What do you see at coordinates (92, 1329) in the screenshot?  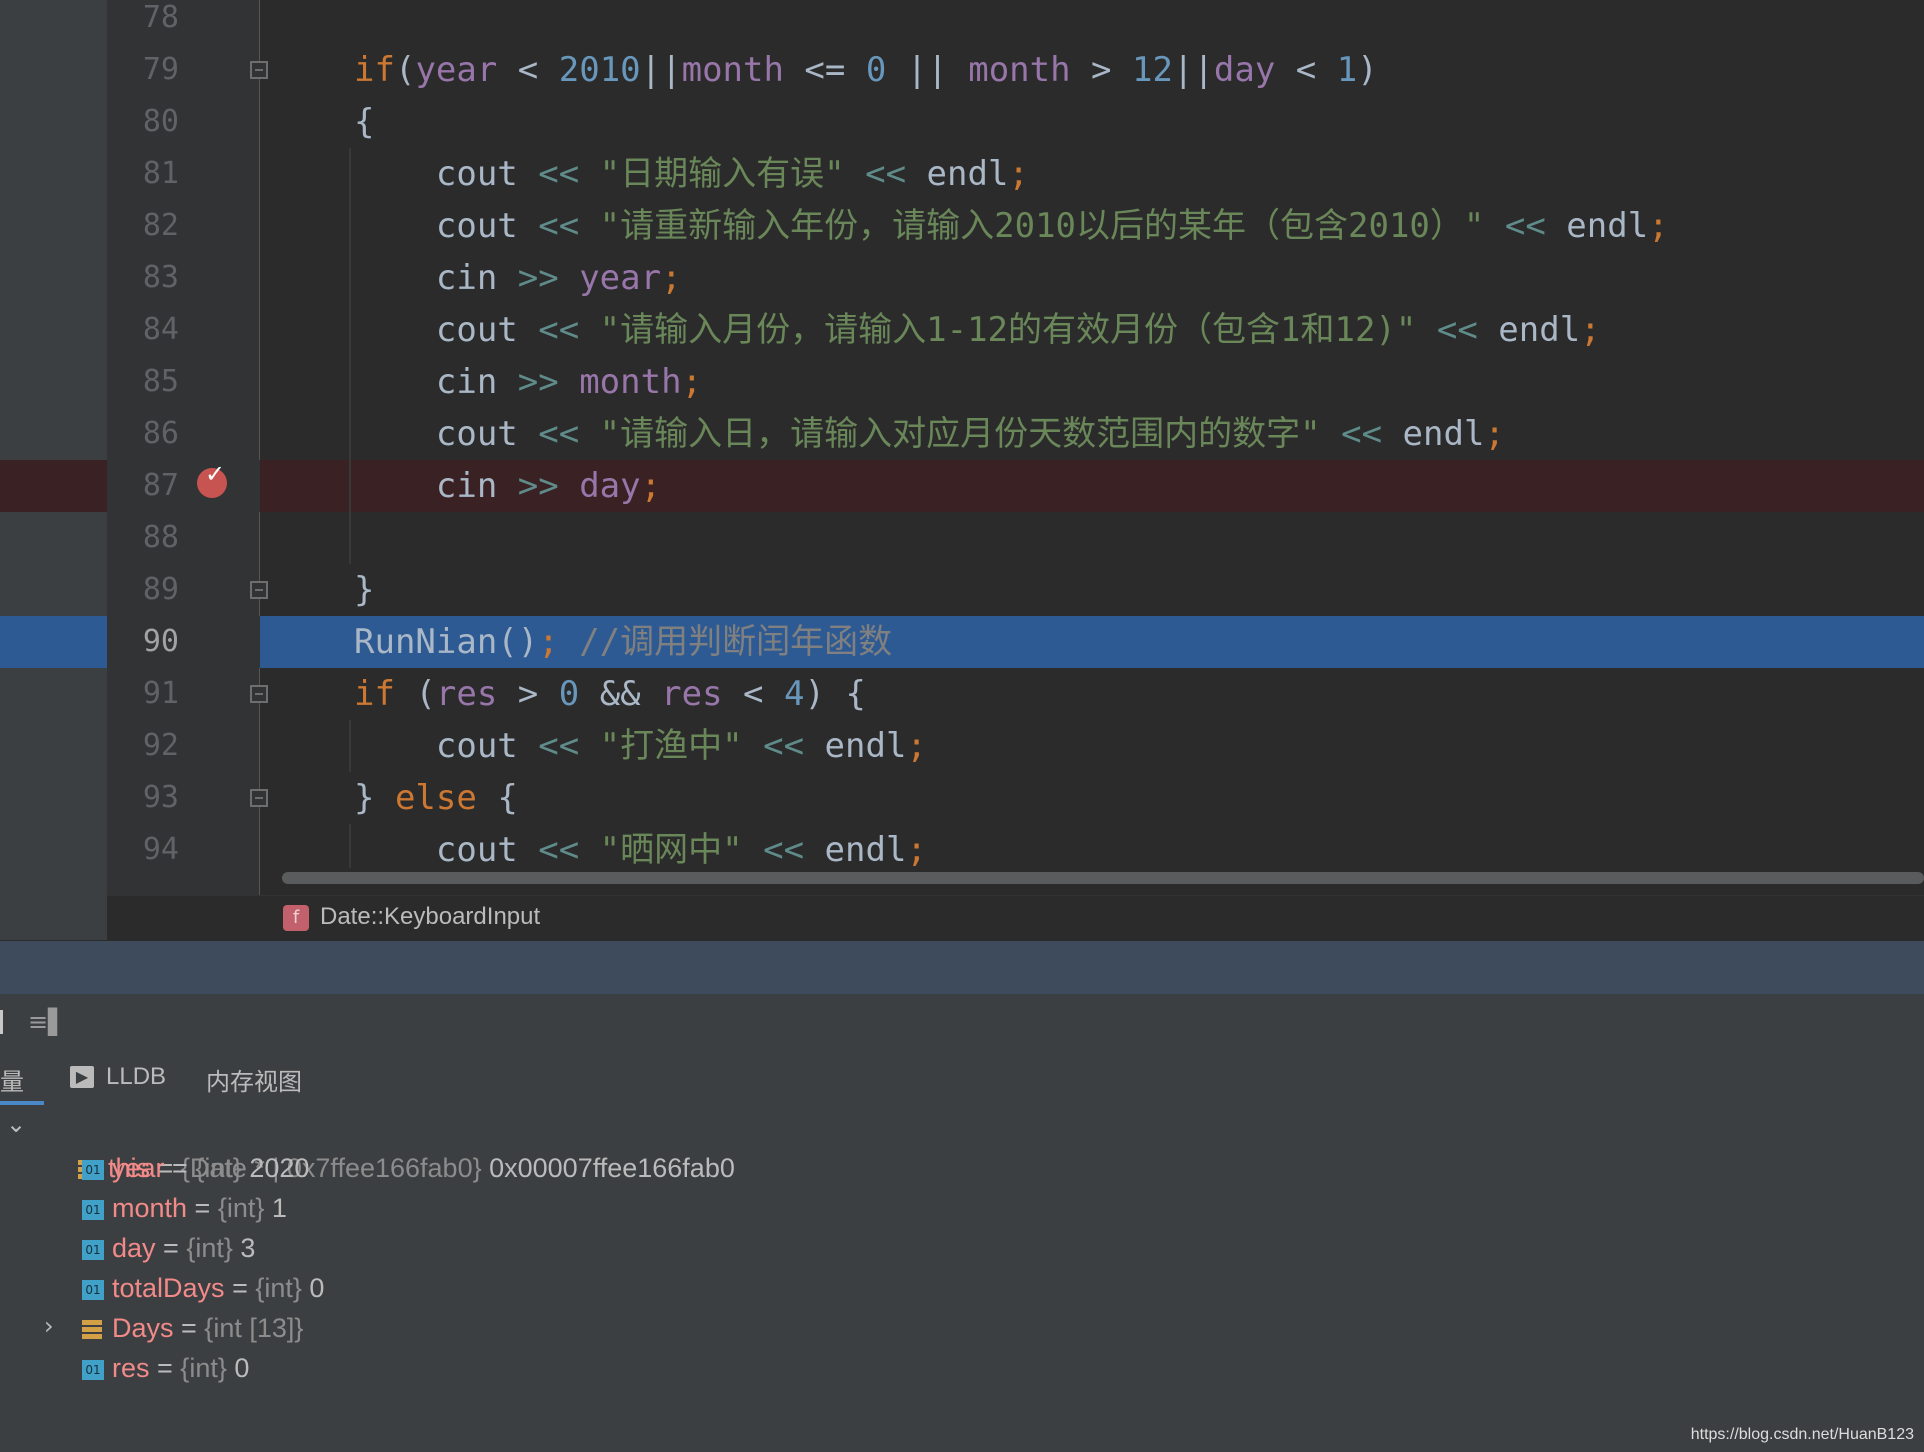 I see `array-icon` at bounding box center [92, 1329].